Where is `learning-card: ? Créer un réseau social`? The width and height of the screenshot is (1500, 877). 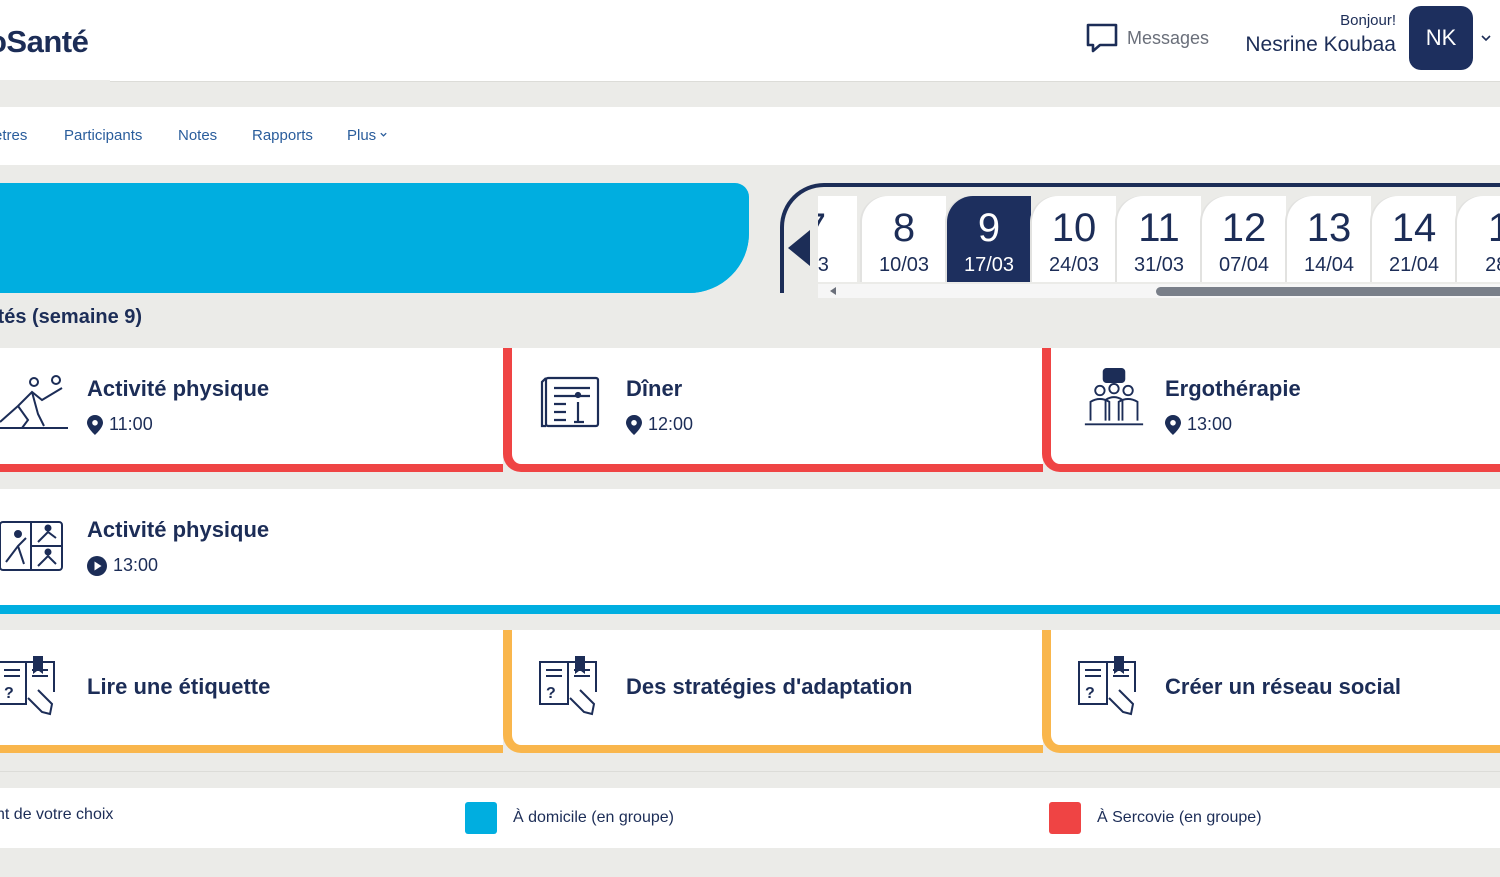
learning-card: ? Créer un réseau social is located at coordinates (1271, 691).